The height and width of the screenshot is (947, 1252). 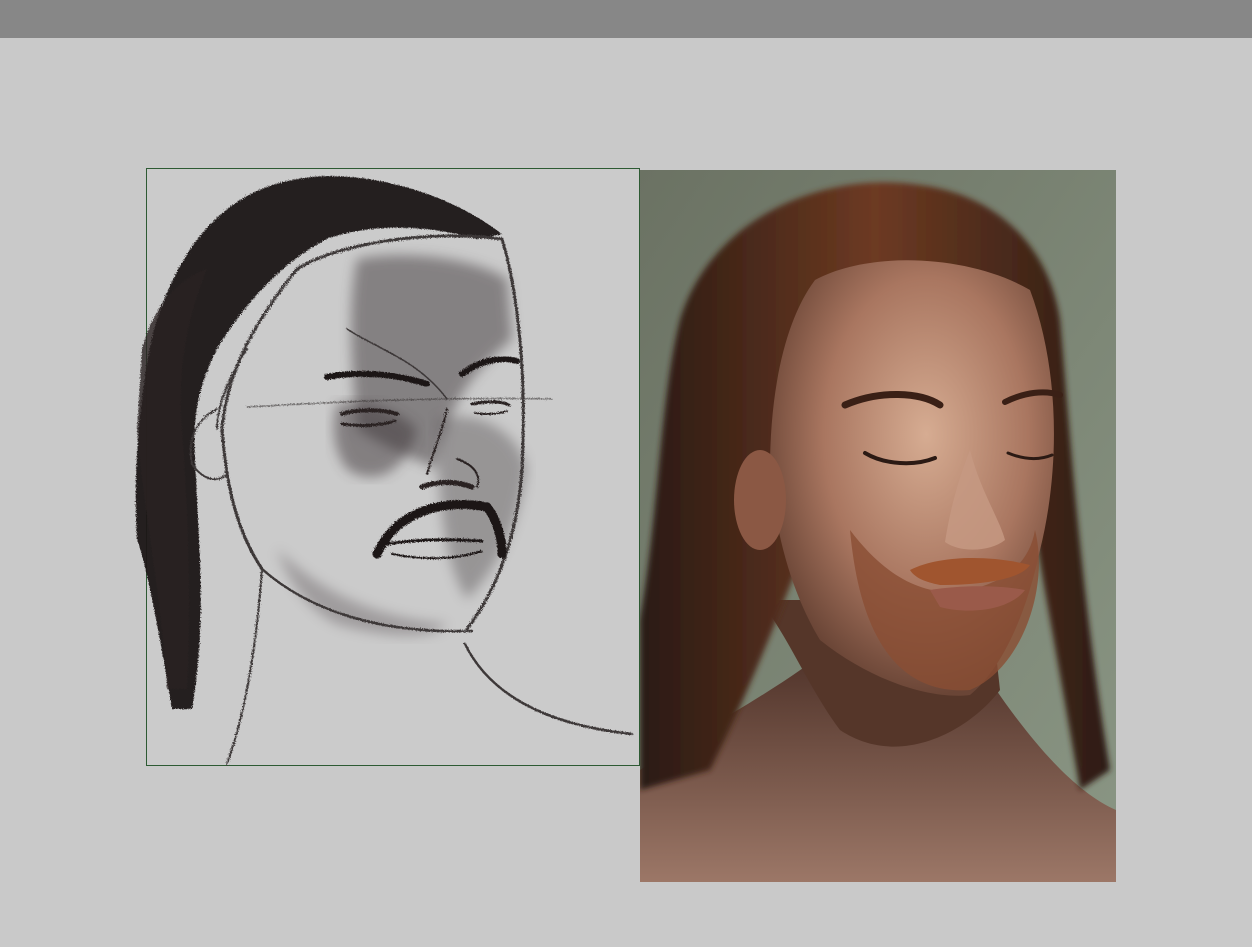 I want to click on top-toolbar, so click(x=626, y=19).